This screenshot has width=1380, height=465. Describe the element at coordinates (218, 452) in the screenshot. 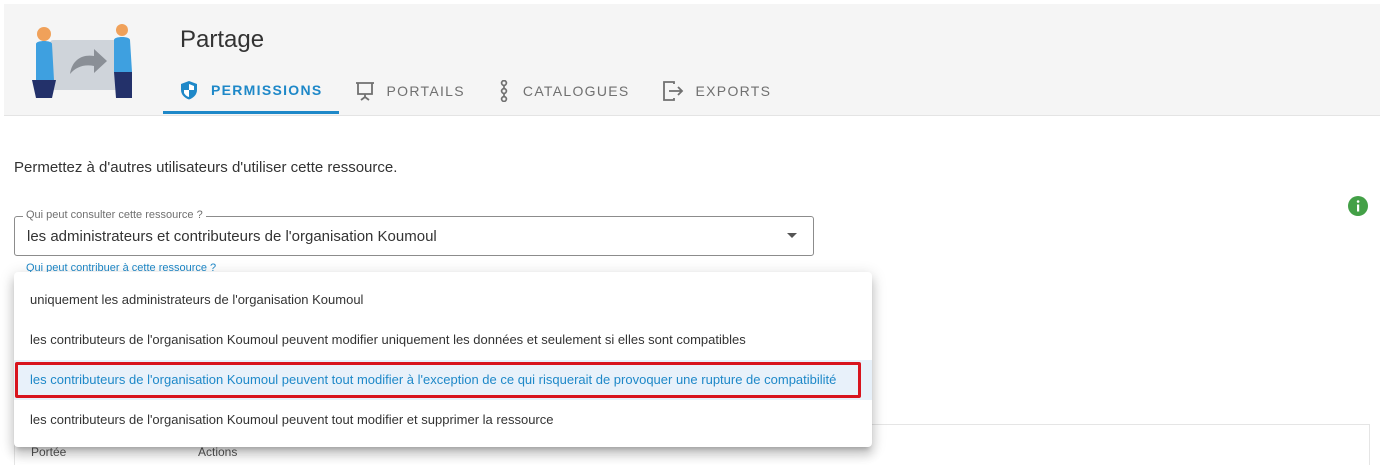

I see `table-header-actions: Actions` at that location.